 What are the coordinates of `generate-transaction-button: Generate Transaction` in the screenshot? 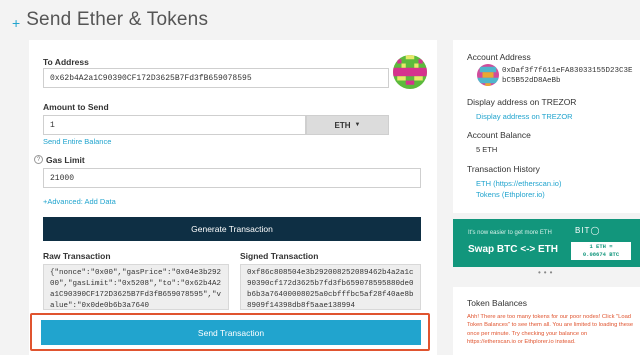 It's located at (232, 229).